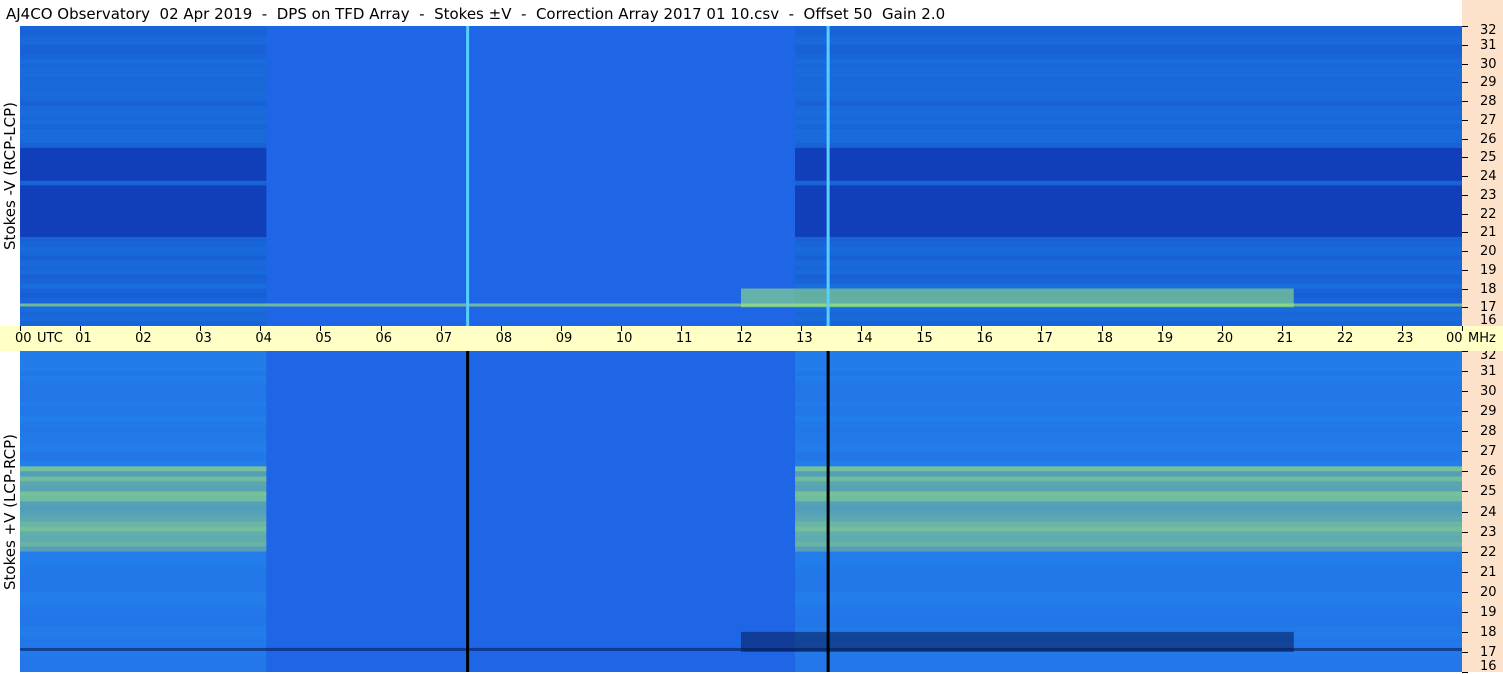 The image size is (1503, 674). I want to click on freq-tick-label: 18, so click(1488, 632).